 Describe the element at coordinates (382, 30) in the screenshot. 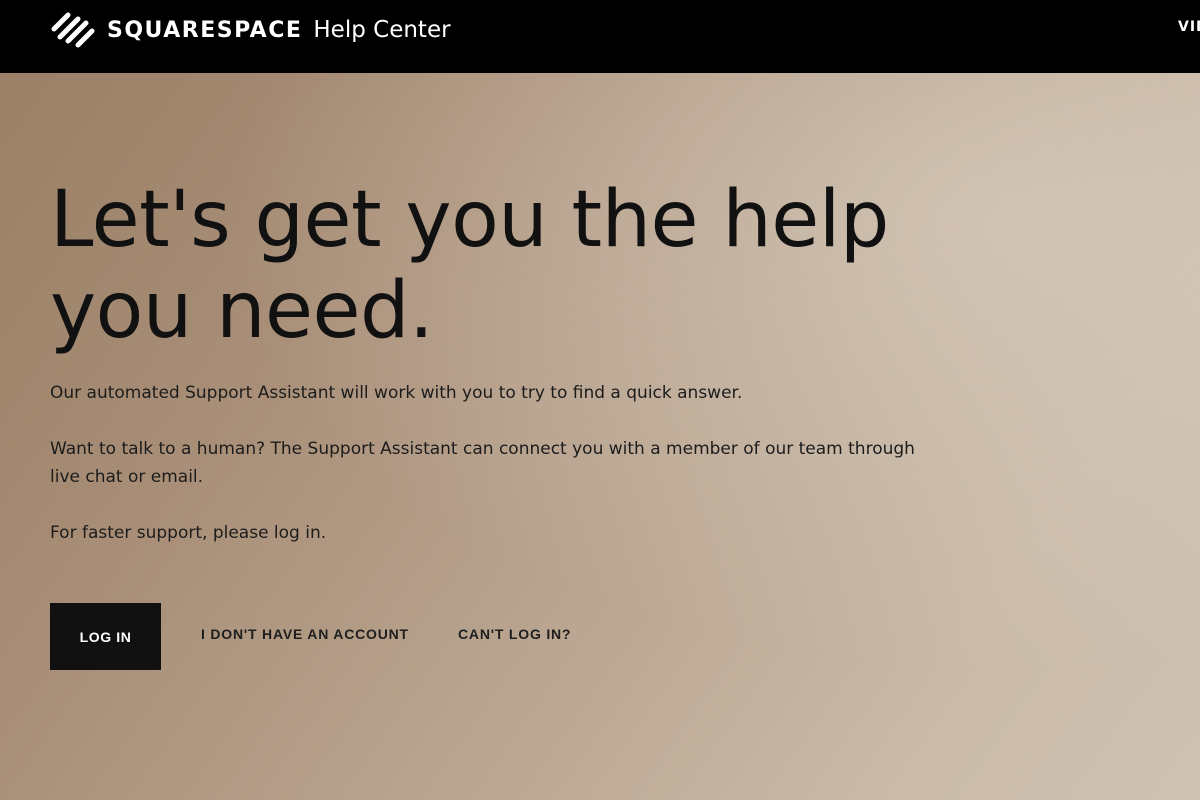

I see `help-center-title: Help Center` at that location.